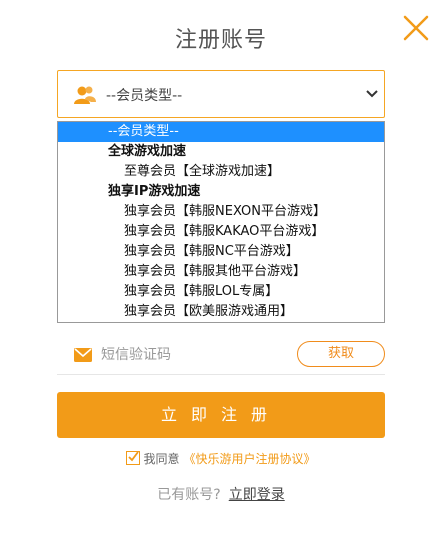 This screenshot has height=548, width=442. I want to click on login-prompt: 已有账号?, so click(189, 495).